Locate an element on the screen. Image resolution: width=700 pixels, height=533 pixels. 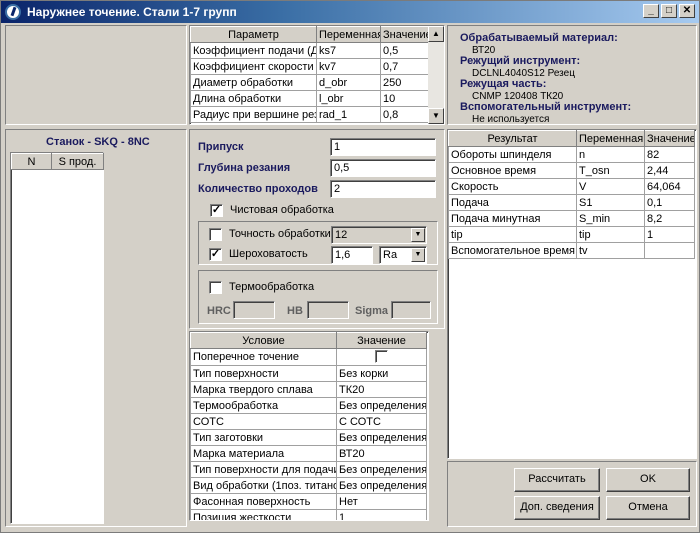
param-value: 0,7 is located at coordinates (404, 66).